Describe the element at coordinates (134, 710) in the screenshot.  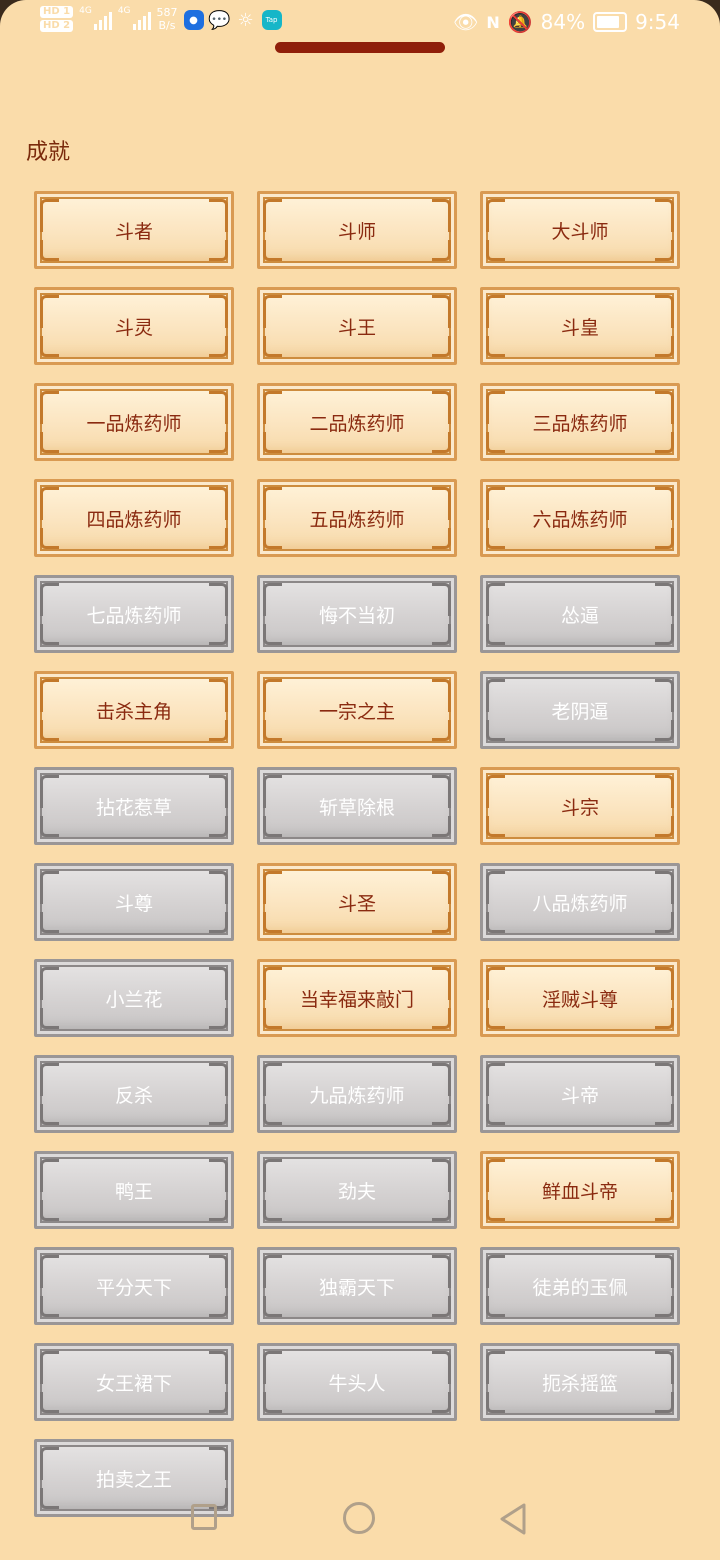
I see `achievement-tile: 击杀主角` at that location.